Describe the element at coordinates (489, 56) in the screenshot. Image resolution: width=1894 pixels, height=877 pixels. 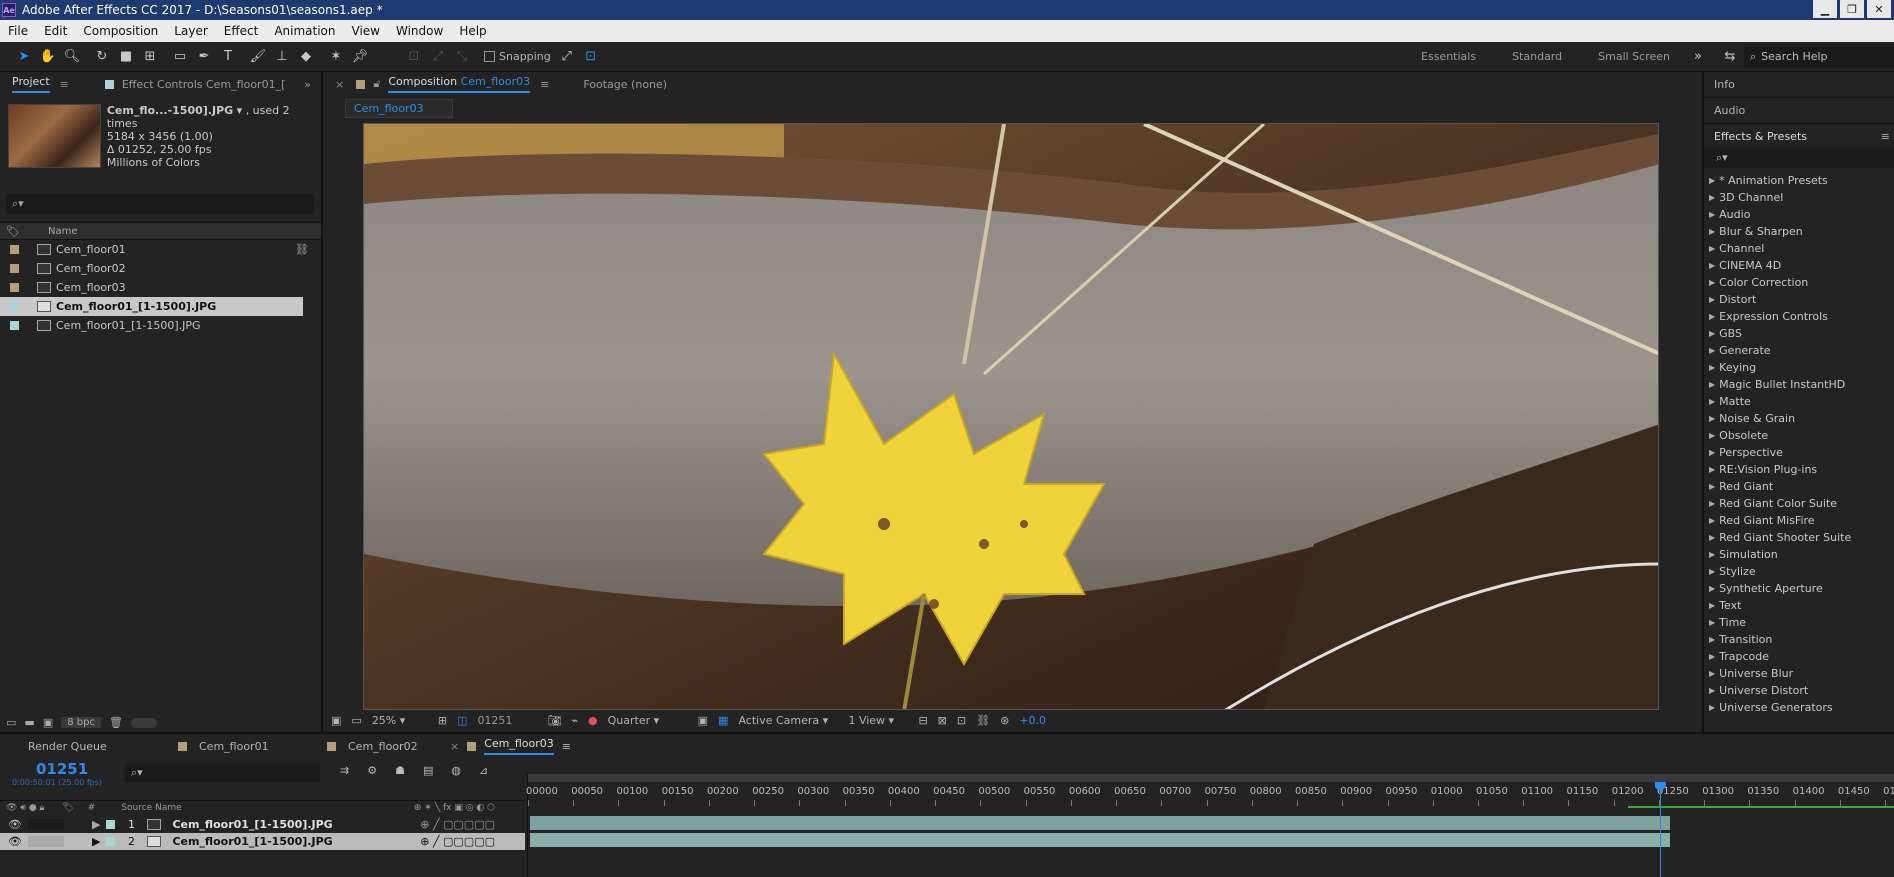
I see `snapping-checkbox` at that location.